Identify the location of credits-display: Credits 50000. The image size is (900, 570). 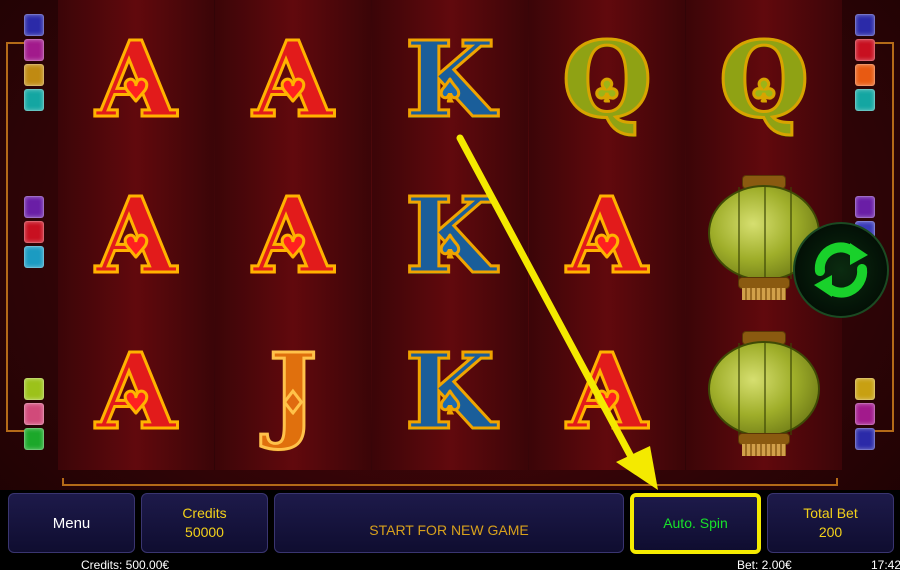
(204, 523).